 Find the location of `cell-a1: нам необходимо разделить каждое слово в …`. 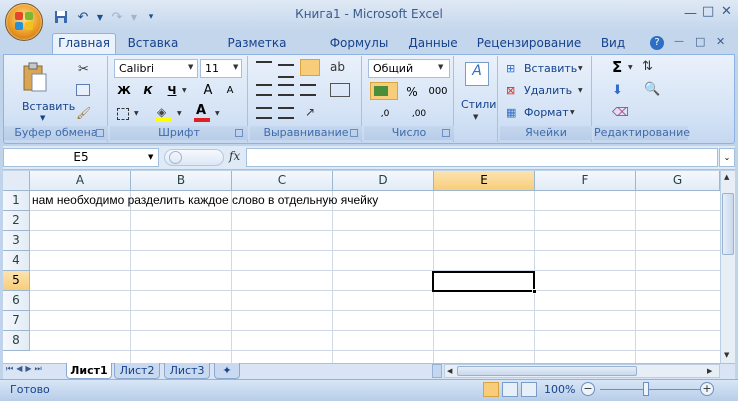

cell-a1: нам необходимо разделить каждое слово в … is located at coordinates (205, 200).